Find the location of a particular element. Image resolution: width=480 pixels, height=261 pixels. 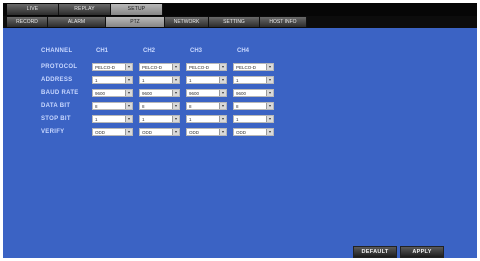

channel-header-ch2: CH2 is located at coordinates (149, 51).